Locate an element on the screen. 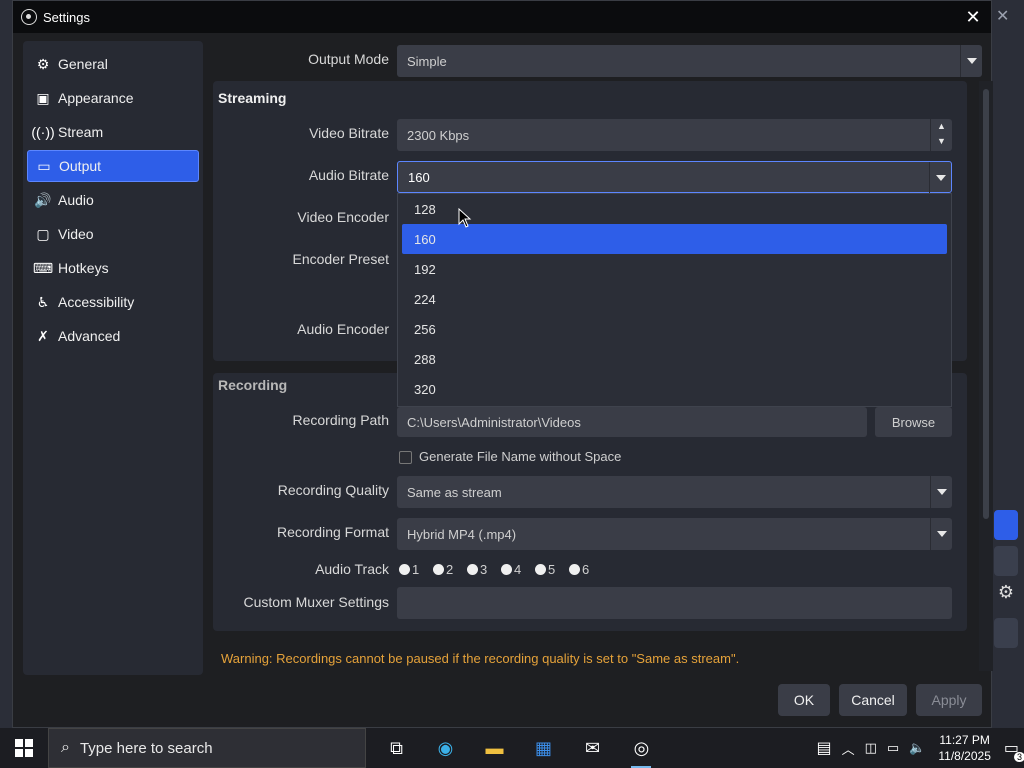 Image resolution: width=1024 pixels, height=768 pixels. recording-format-label: Recording Format is located at coordinates (332, 532).